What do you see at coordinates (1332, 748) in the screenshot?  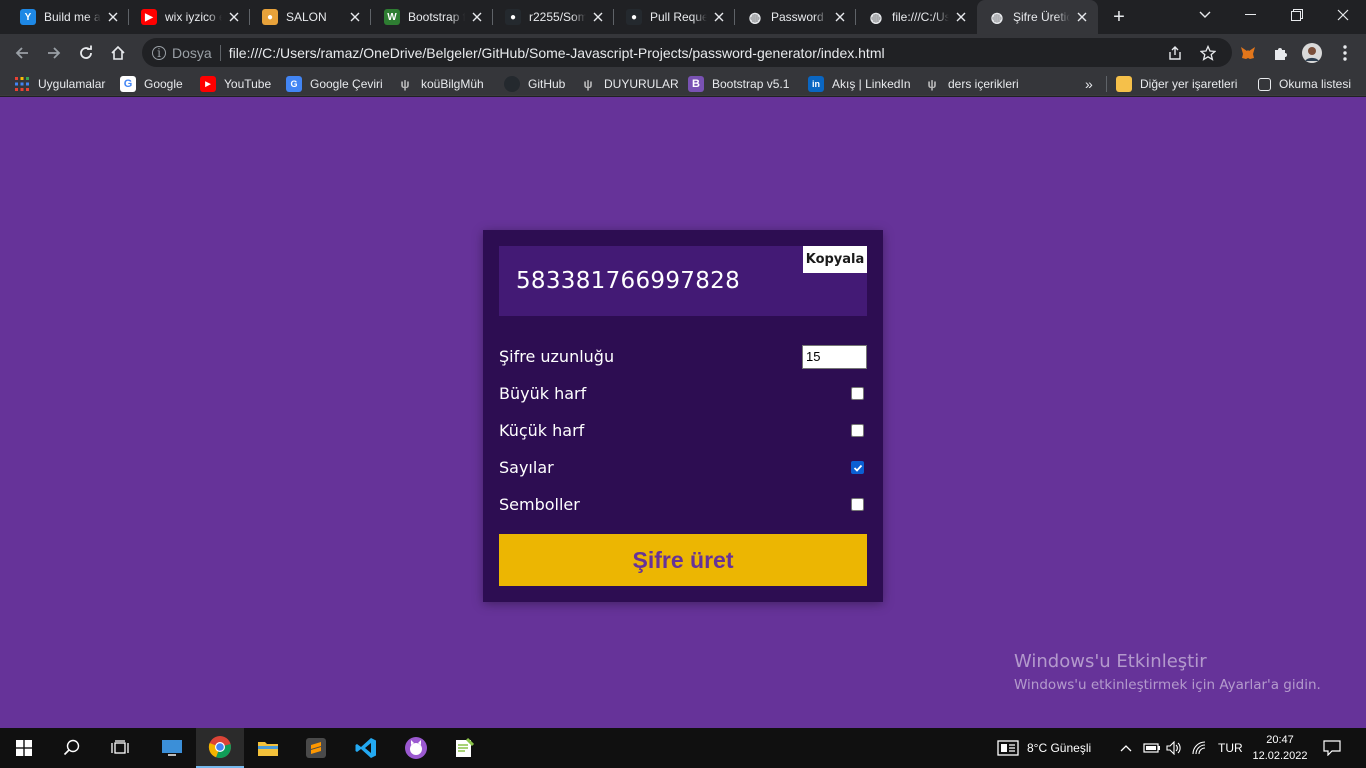 I see `notifications-button` at bounding box center [1332, 748].